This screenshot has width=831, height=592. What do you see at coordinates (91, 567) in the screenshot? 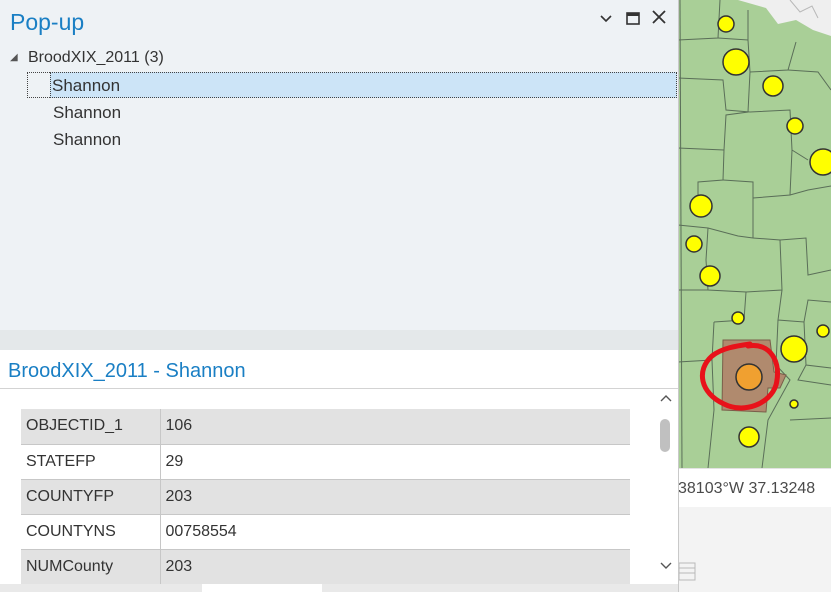
I see `field-name: NUMCounty` at bounding box center [91, 567].